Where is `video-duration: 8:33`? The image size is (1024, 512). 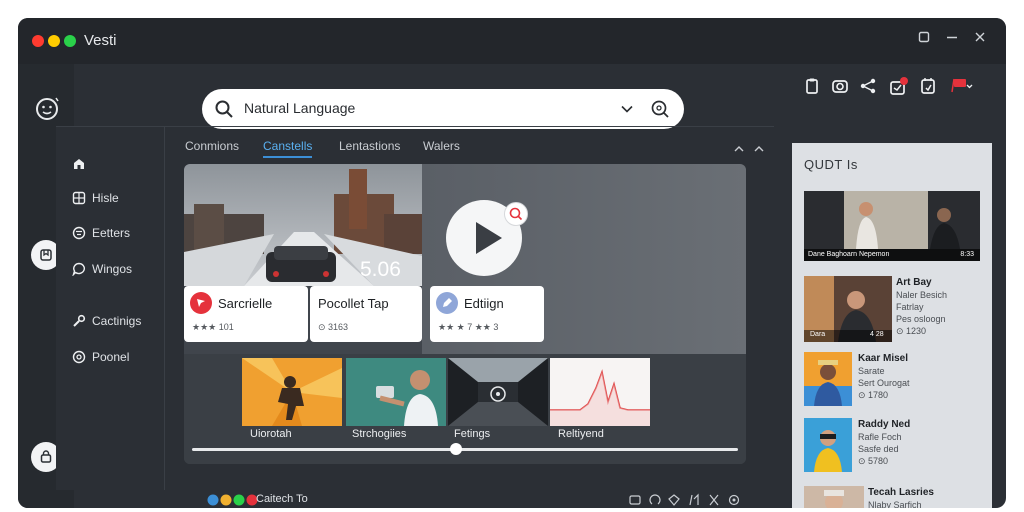
video-duration: 8:33 is located at coordinates (967, 254).